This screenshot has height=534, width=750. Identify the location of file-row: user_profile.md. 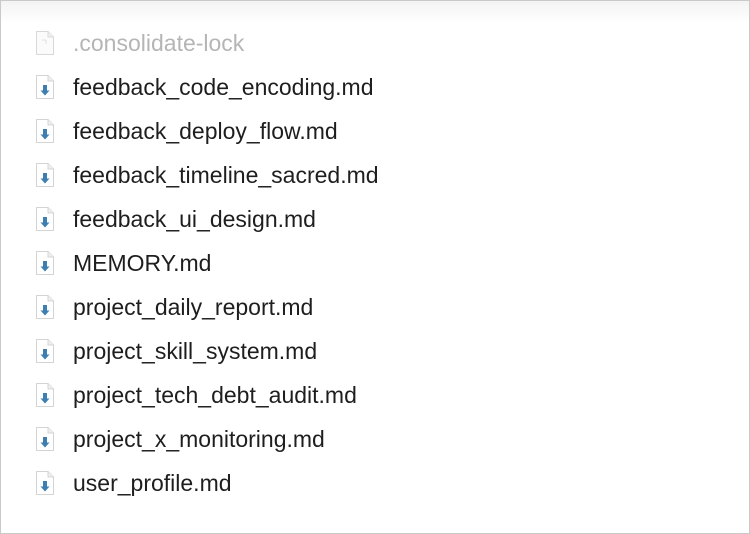
(375, 483).